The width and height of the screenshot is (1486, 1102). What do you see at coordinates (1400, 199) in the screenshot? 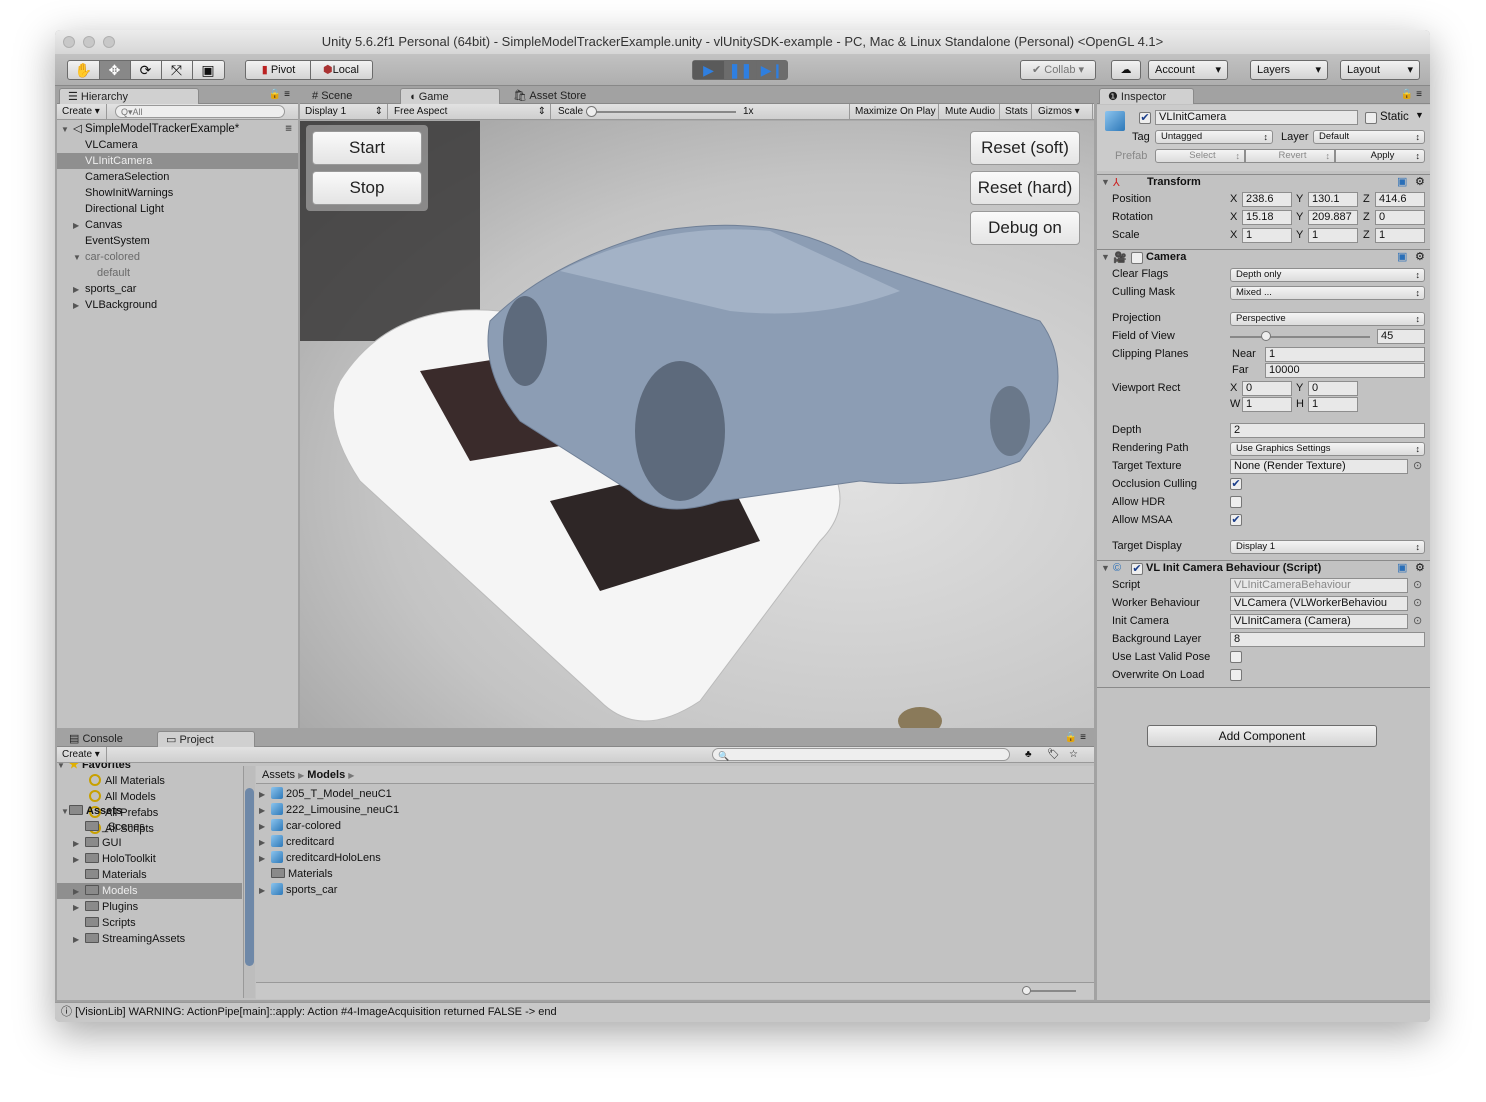
I see `position-z-field: 414.6` at bounding box center [1400, 199].